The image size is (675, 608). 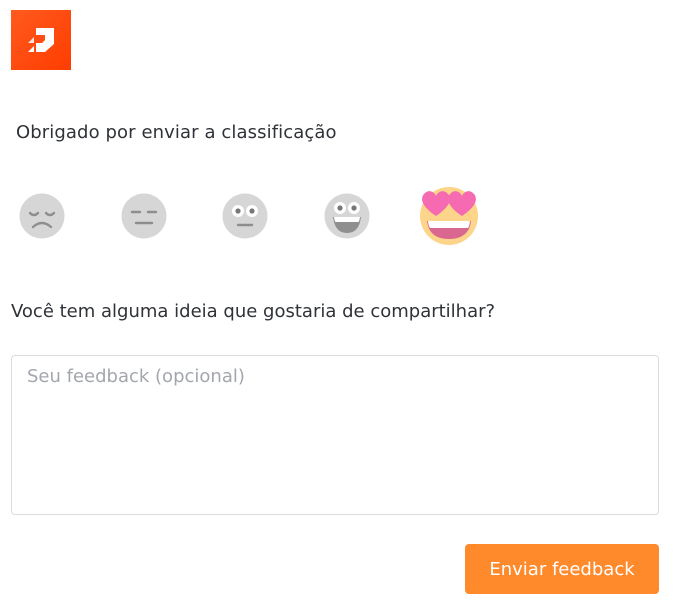 I want to click on heart-eyes-face-icon, so click(x=449, y=216).